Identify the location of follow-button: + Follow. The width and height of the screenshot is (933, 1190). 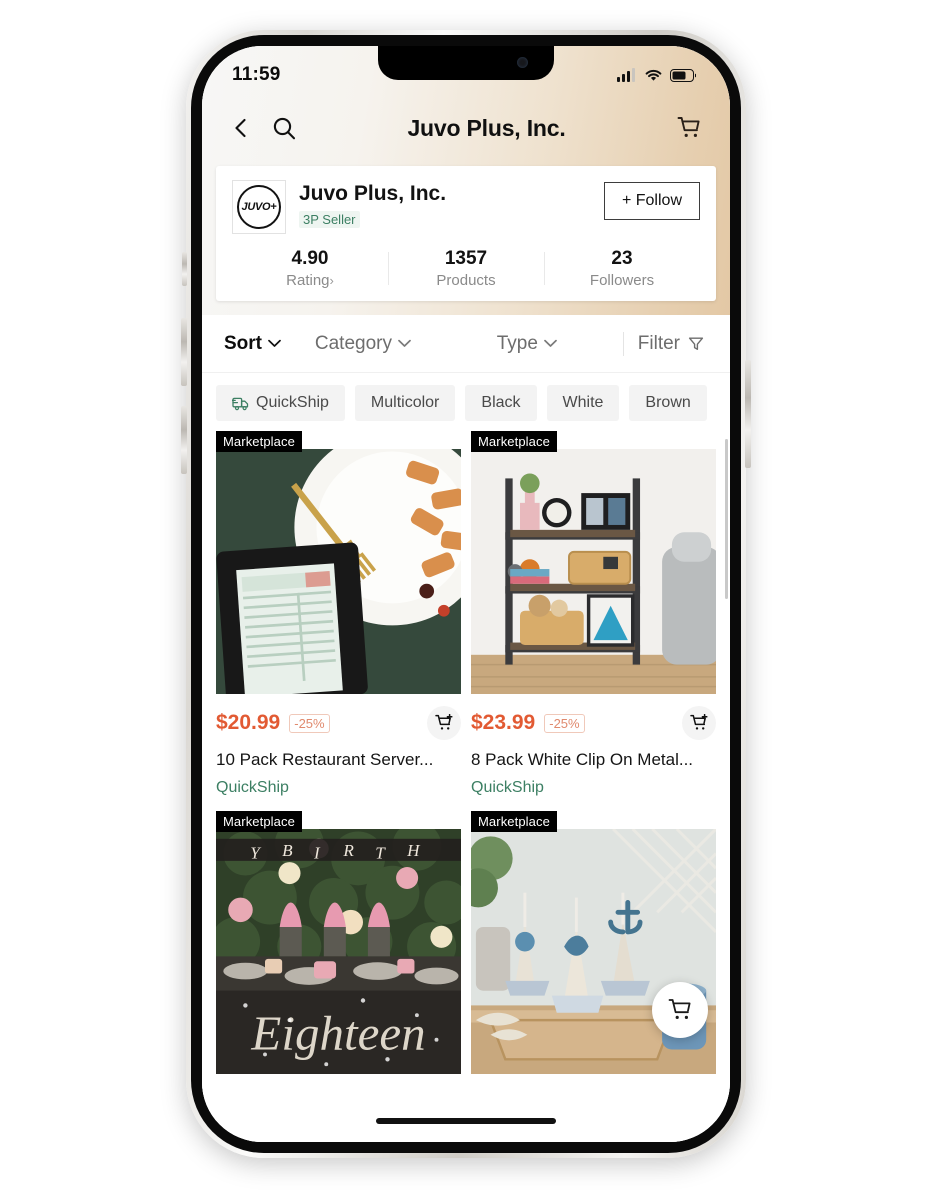
(651, 201).